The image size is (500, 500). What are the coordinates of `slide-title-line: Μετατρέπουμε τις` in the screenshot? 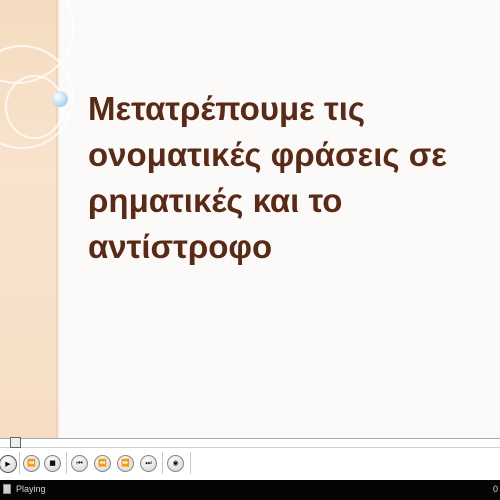 It's located at (227, 108).